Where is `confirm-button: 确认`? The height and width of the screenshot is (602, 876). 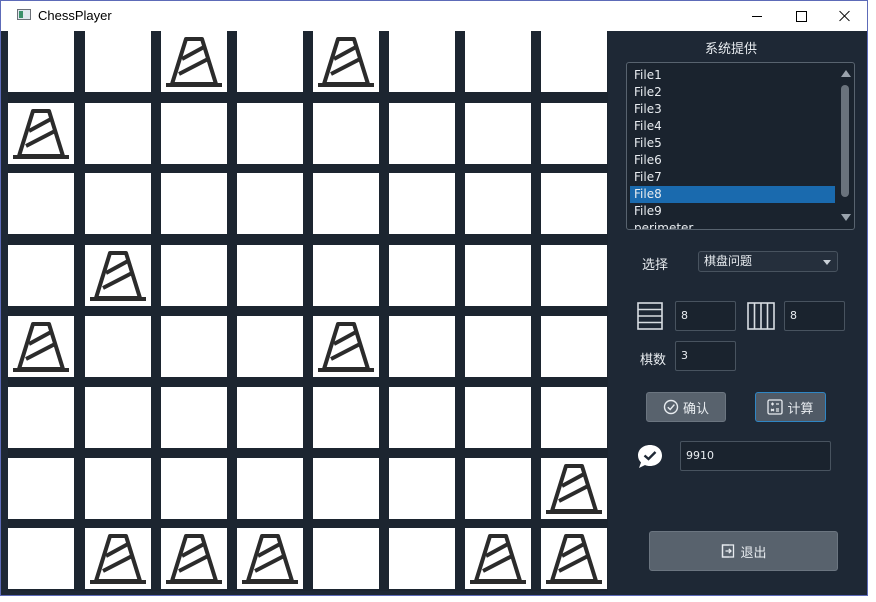 confirm-button: 确认 is located at coordinates (686, 407).